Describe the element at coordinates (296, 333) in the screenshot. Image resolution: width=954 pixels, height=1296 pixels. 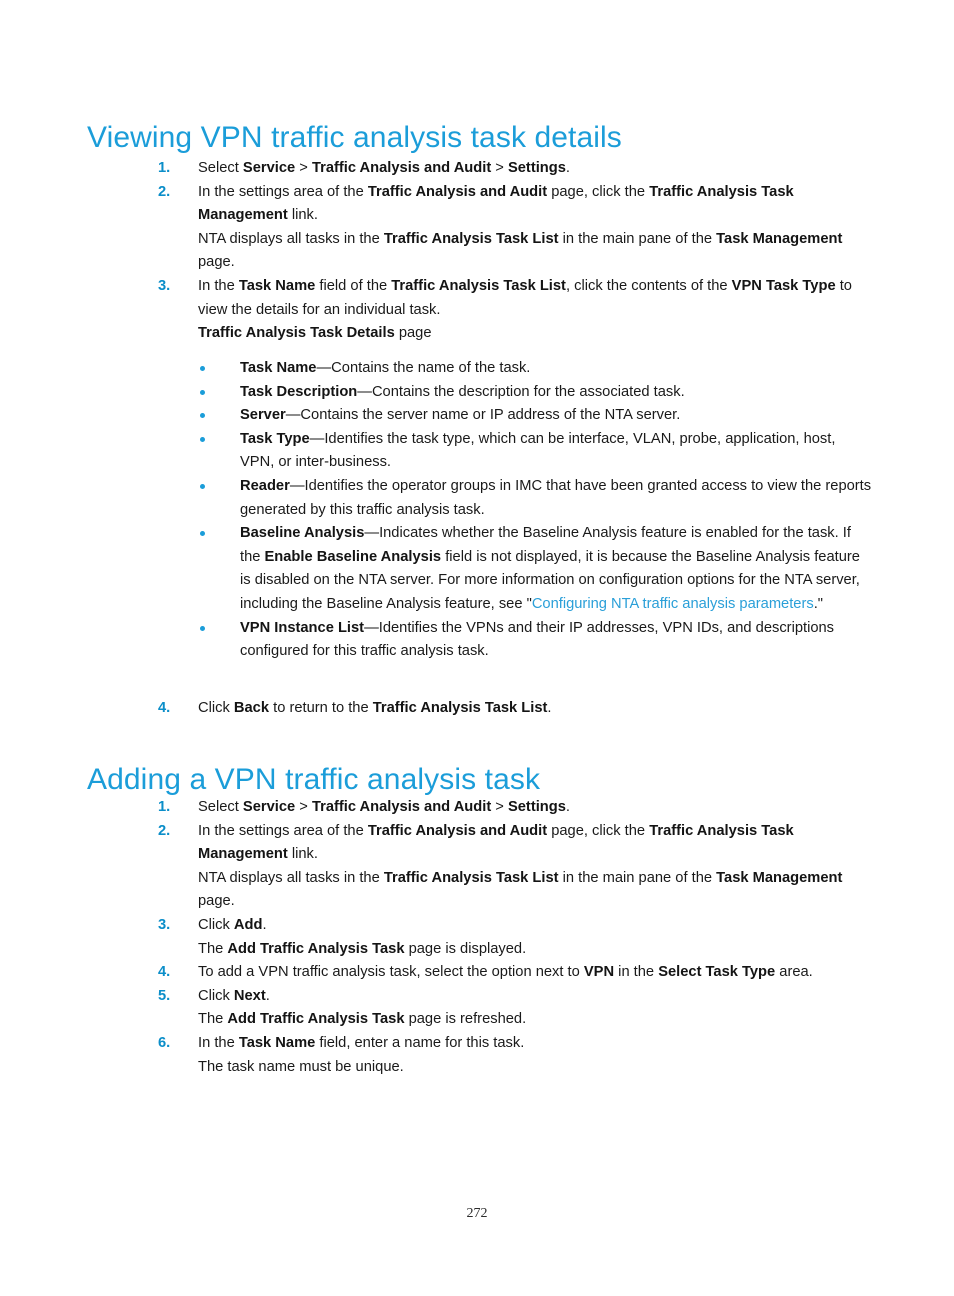
I see `bold-term: Traffic Analysis Task Details` at that location.